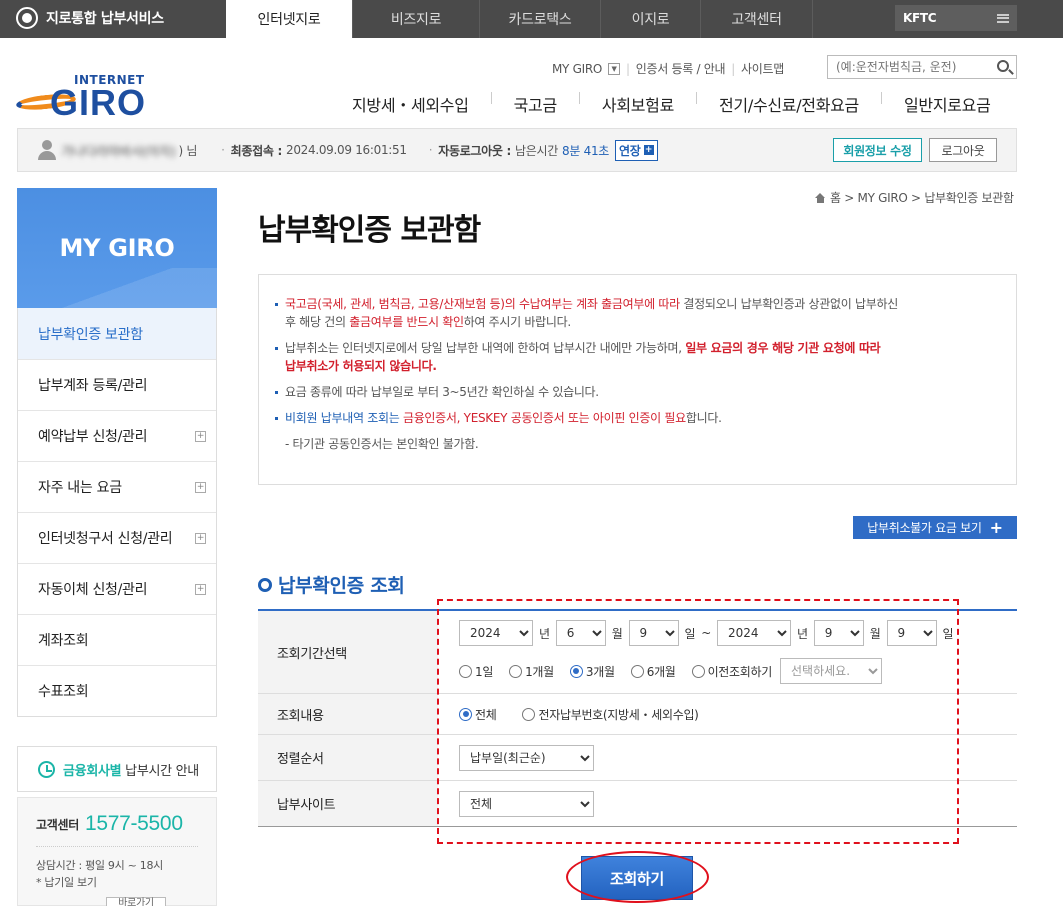 The height and width of the screenshot is (906, 1063). What do you see at coordinates (105, 539) in the screenshot?
I see `sidebar-item-label: 인터넷청구서 신청/관리` at bounding box center [105, 539].